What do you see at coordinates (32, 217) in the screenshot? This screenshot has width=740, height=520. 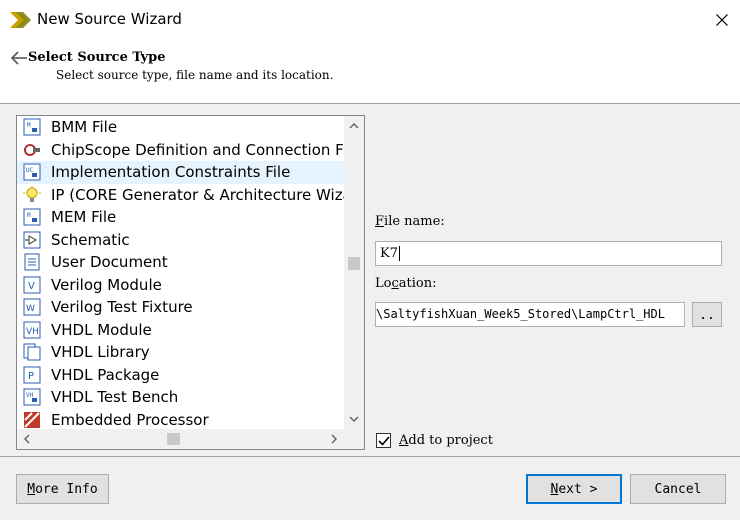 I see `mem-file-icon: M` at bounding box center [32, 217].